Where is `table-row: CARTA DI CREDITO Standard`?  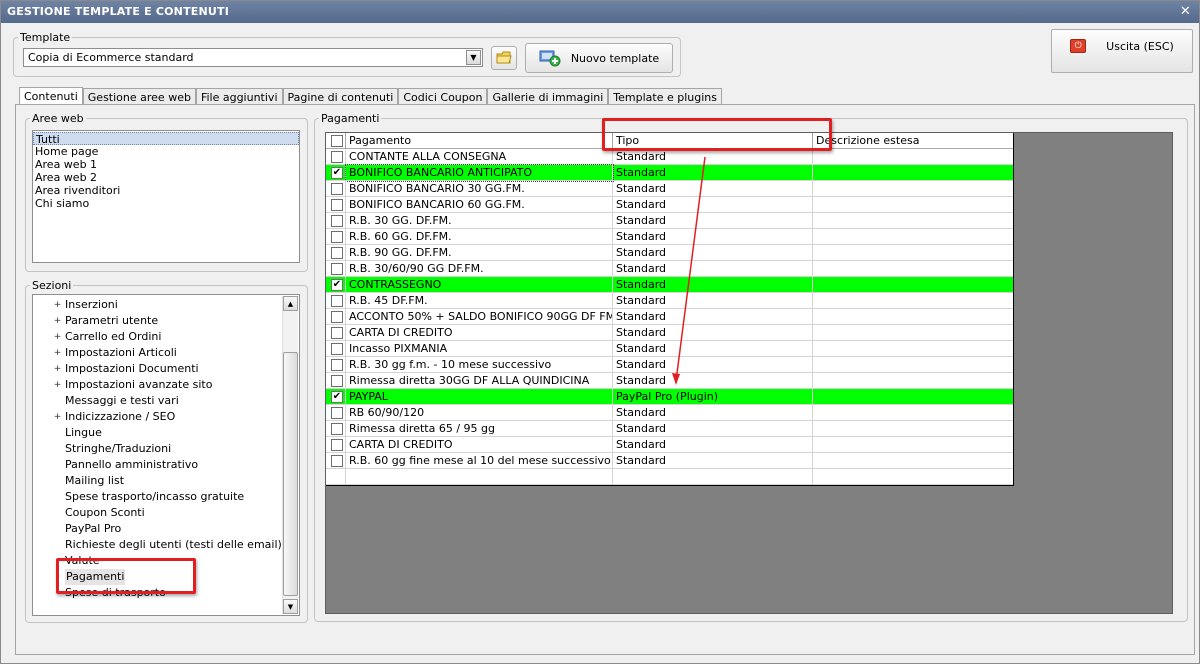
table-row: CARTA DI CREDITO Standard is located at coordinates (669, 445).